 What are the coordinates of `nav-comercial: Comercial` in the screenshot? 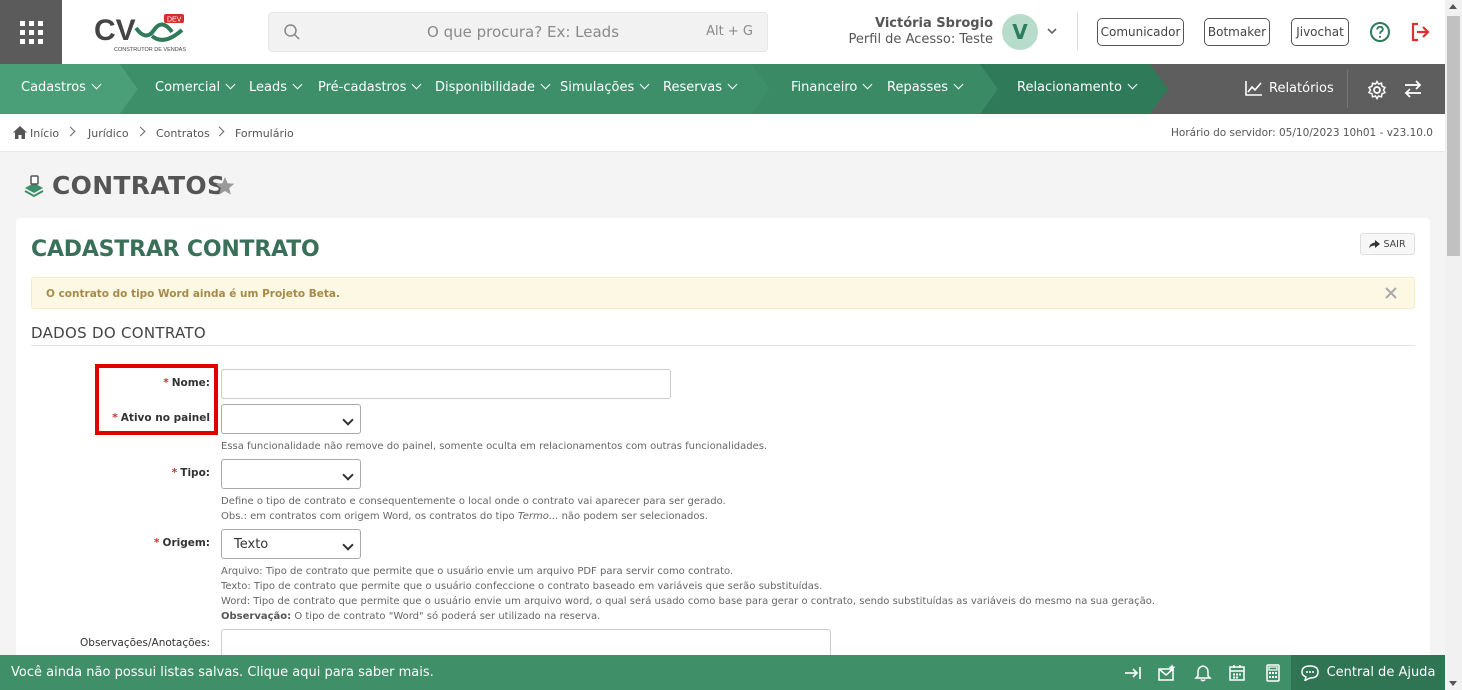 It's located at (194, 87).